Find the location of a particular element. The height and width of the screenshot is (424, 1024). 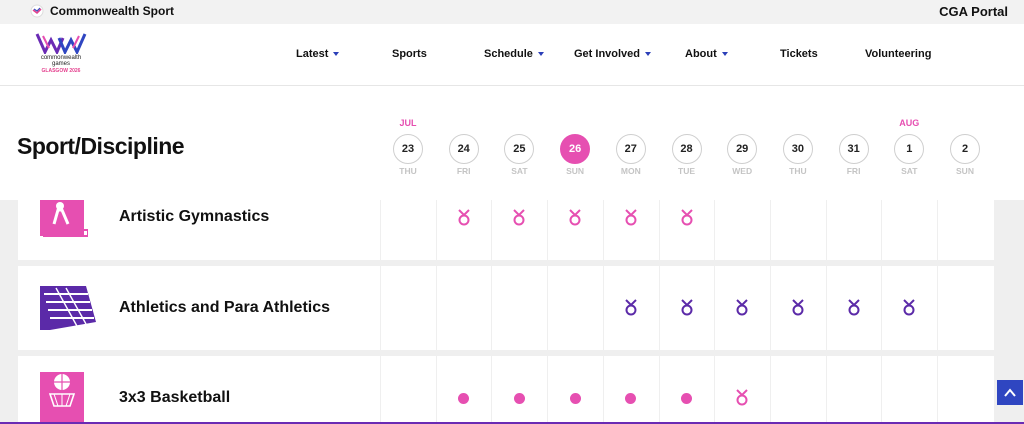

sport-row-3x3-basketball: 3x3 Basketball is located at coordinates (506, 389).